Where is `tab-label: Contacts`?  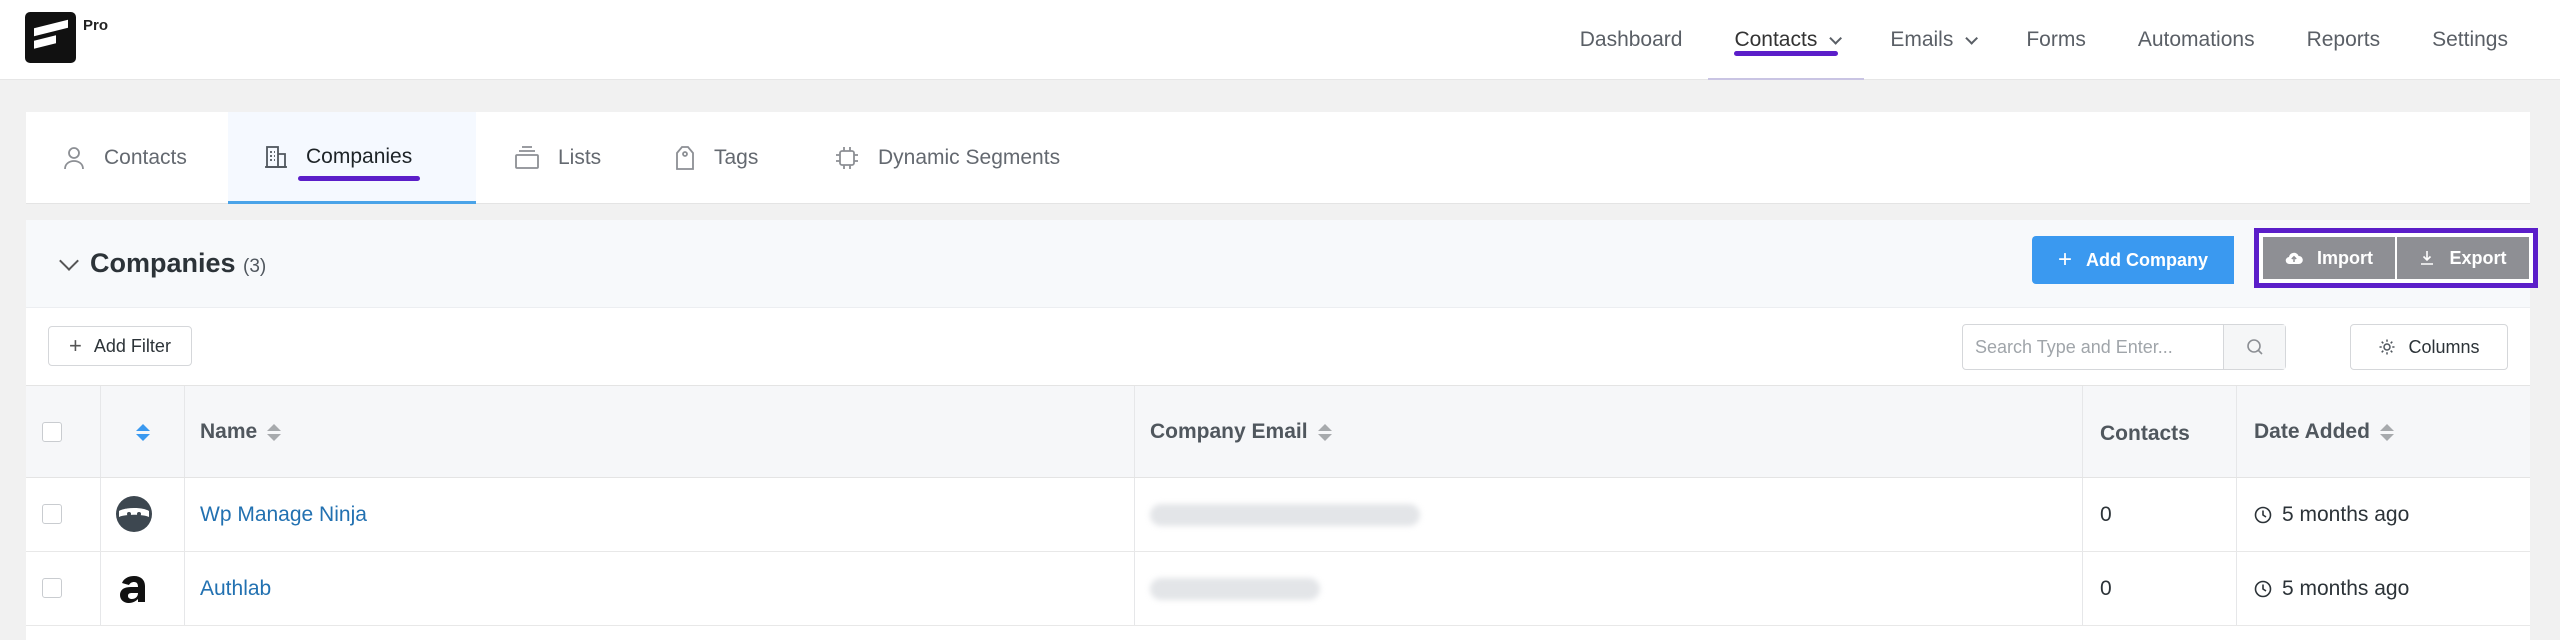
tab-label: Contacts is located at coordinates (145, 157).